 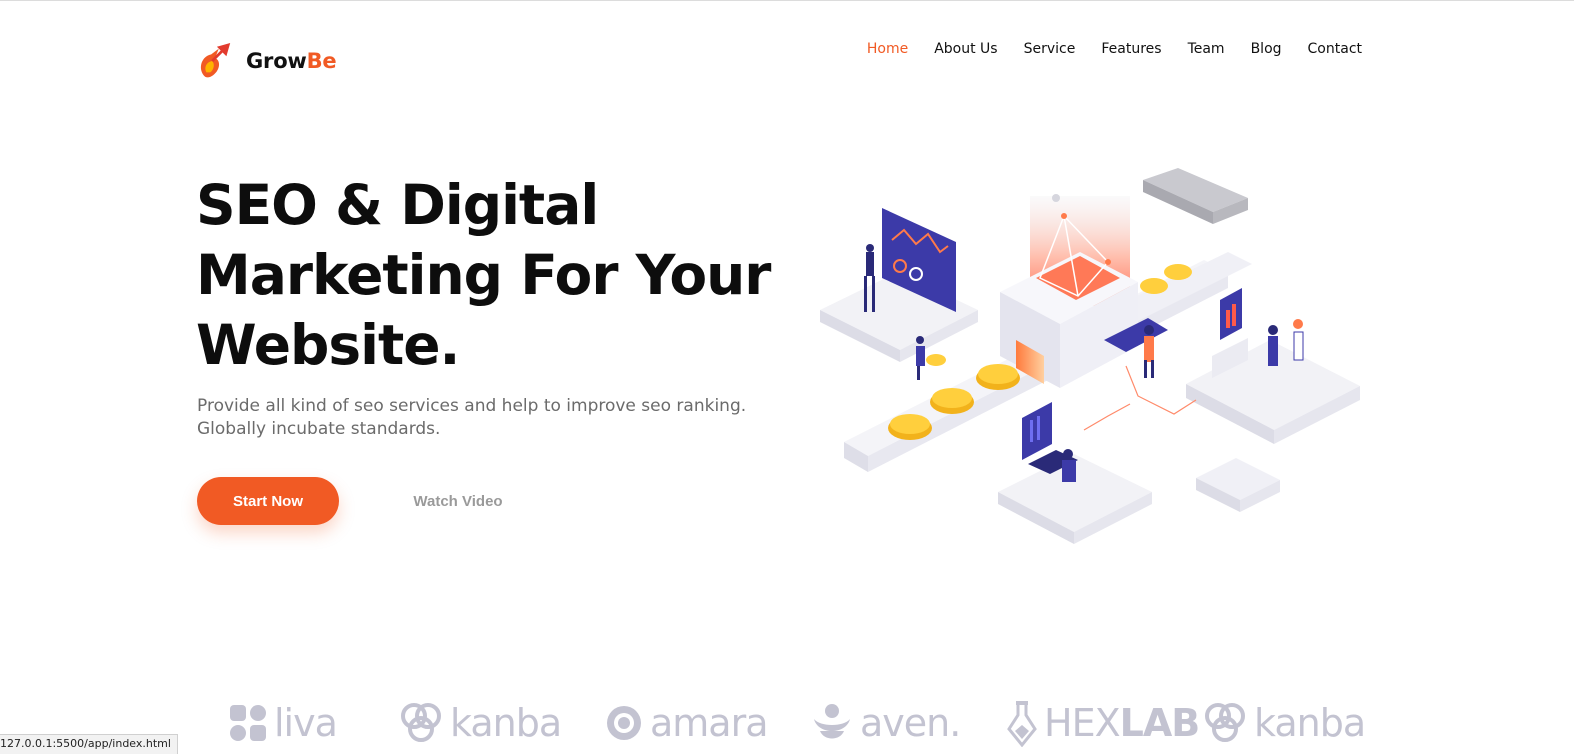 What do you see at coordinates (1069, 291) in the screenshot?
I see `central-machine` at bounding box center [1069, 291].